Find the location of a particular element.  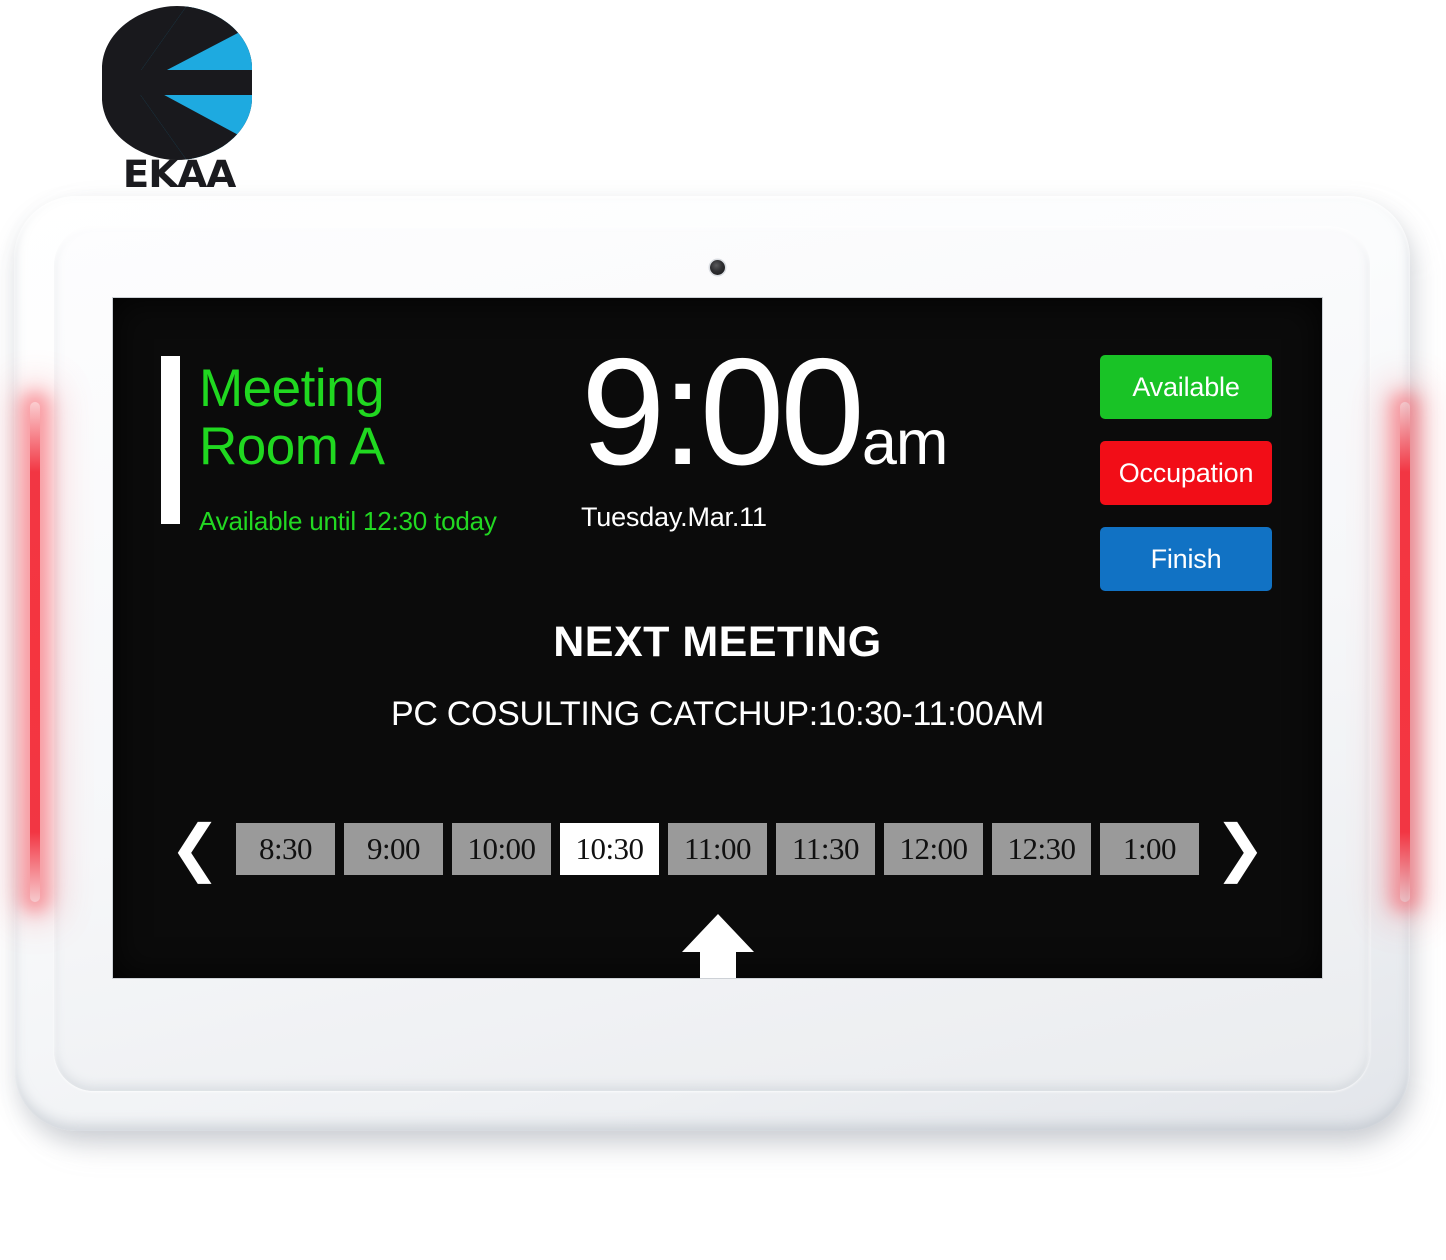

led-status-strip-right is located at coordinates (1405, 652).